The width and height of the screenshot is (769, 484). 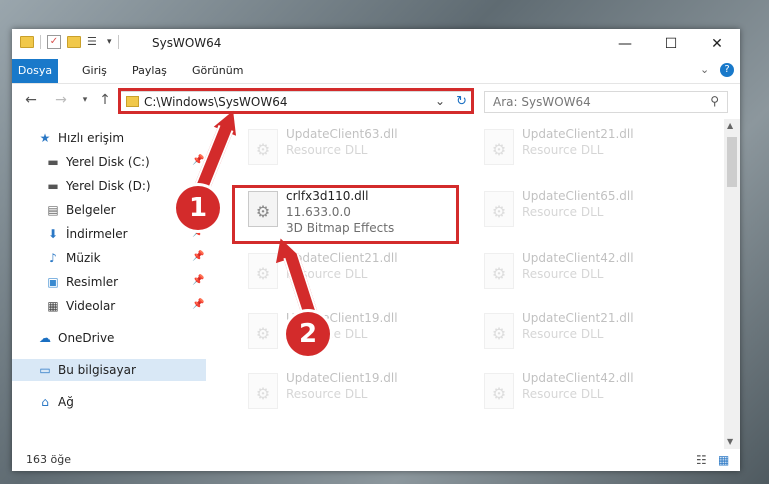 What do you see at coordinates (606, 102) in the screenshot?
I see `search-input: Ara: SysWOW64 ⚲` at bounding box center [606, 102].